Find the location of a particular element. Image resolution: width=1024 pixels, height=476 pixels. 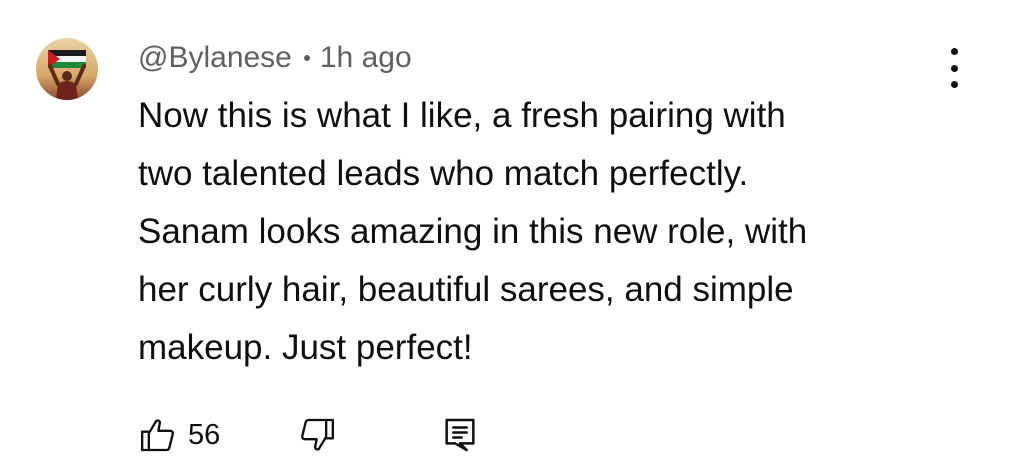

comment-meta: @Bylanese 1h ago is located at coordinates (275, 58).